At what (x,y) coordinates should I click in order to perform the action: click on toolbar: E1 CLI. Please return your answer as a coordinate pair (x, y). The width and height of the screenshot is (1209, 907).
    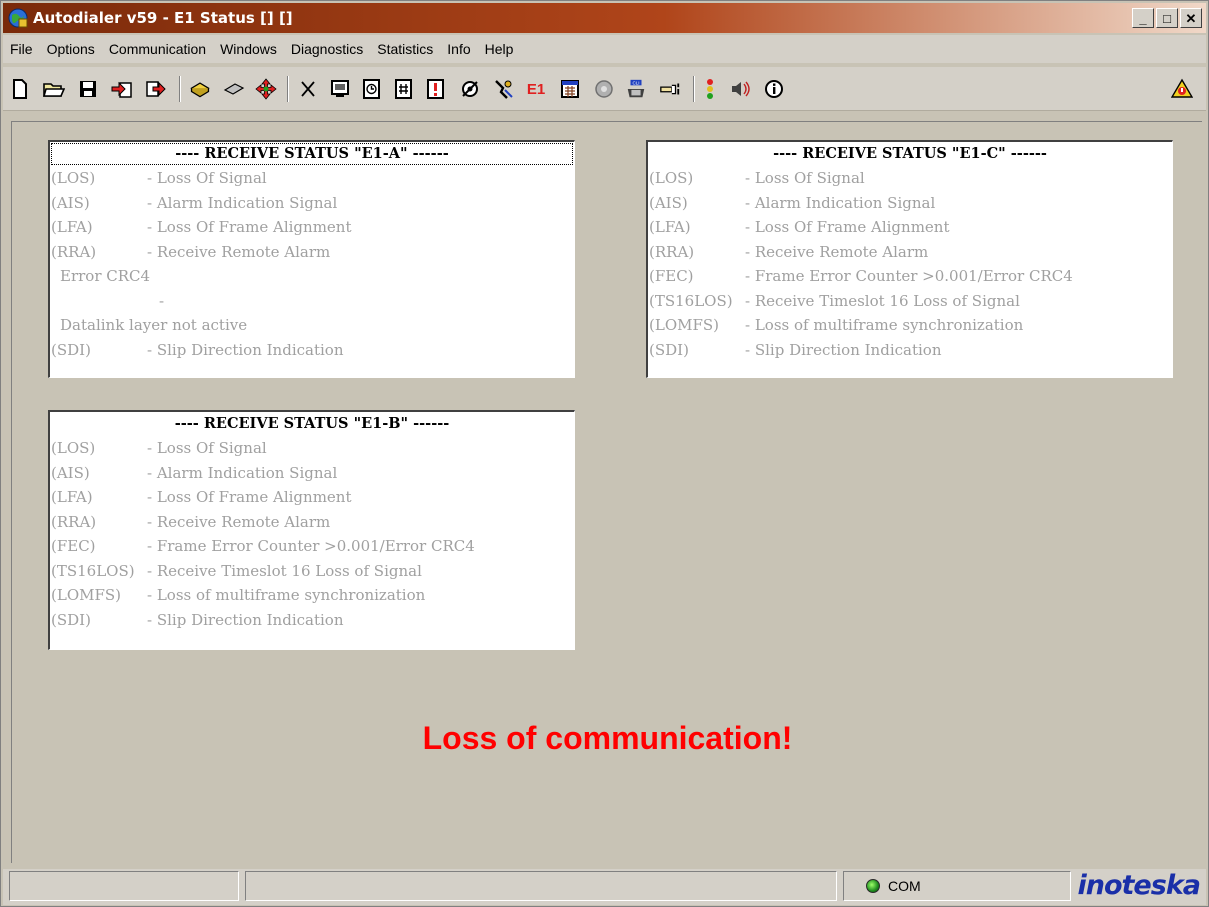
    Looking at the image, I should click on (604, 89).